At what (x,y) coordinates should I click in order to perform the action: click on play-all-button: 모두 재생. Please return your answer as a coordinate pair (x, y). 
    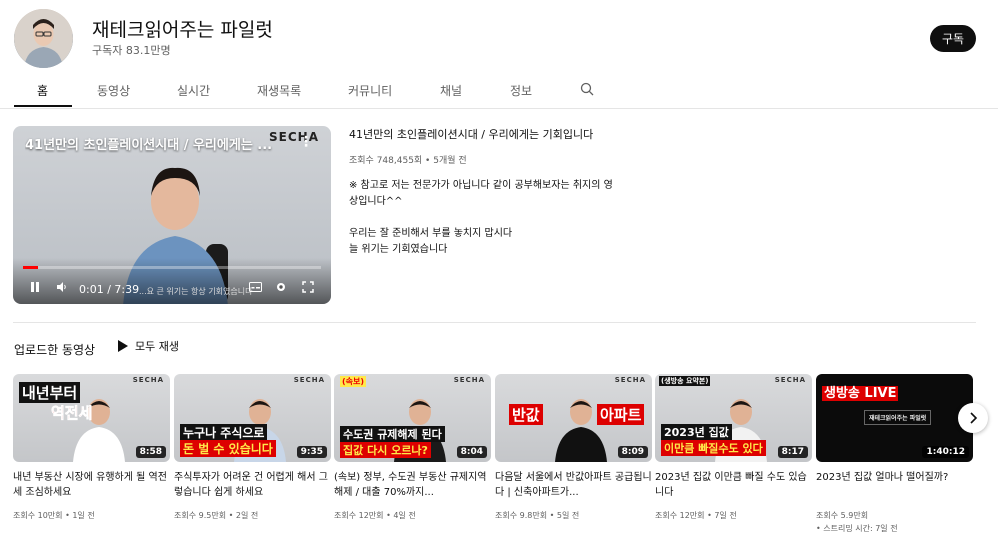
    Looking at the image, I should click on (148, 346).